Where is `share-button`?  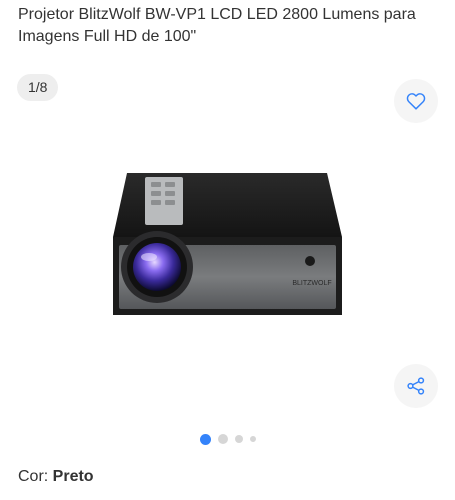
share-button is located at coordinates (416, 386).